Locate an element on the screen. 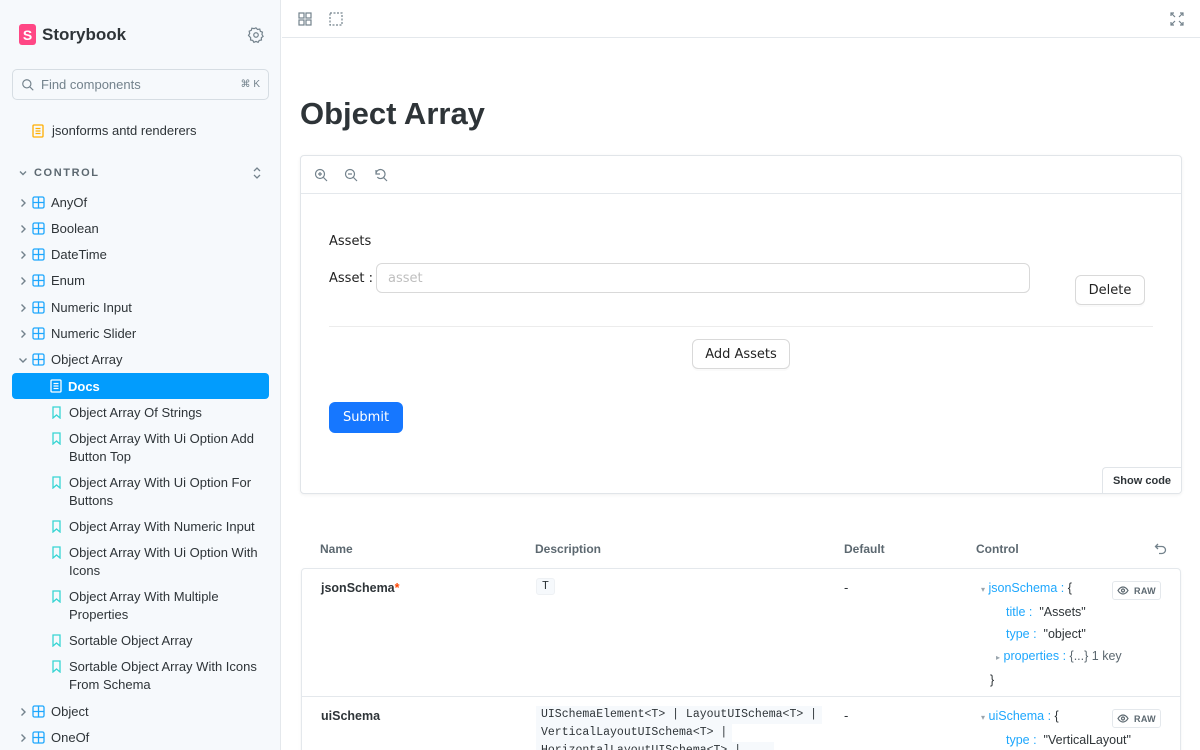 This screenshot has width=1200, height=750. sidebar-item-anyof: AnyOf is located at coordinates (140, 202).